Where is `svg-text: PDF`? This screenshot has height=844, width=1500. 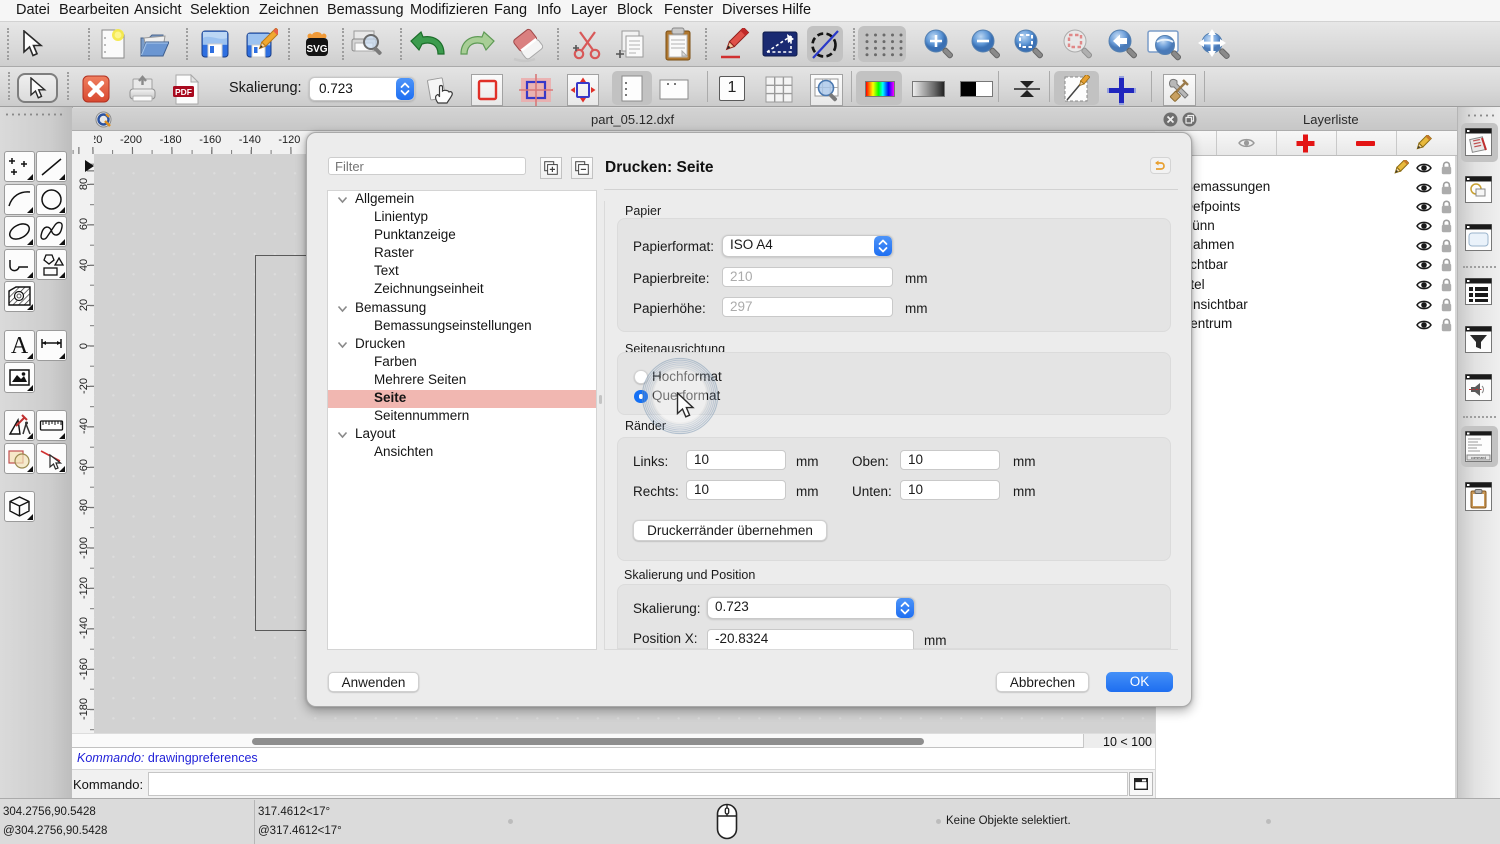
svg-text: PDF is located at coordinates (183, 92).